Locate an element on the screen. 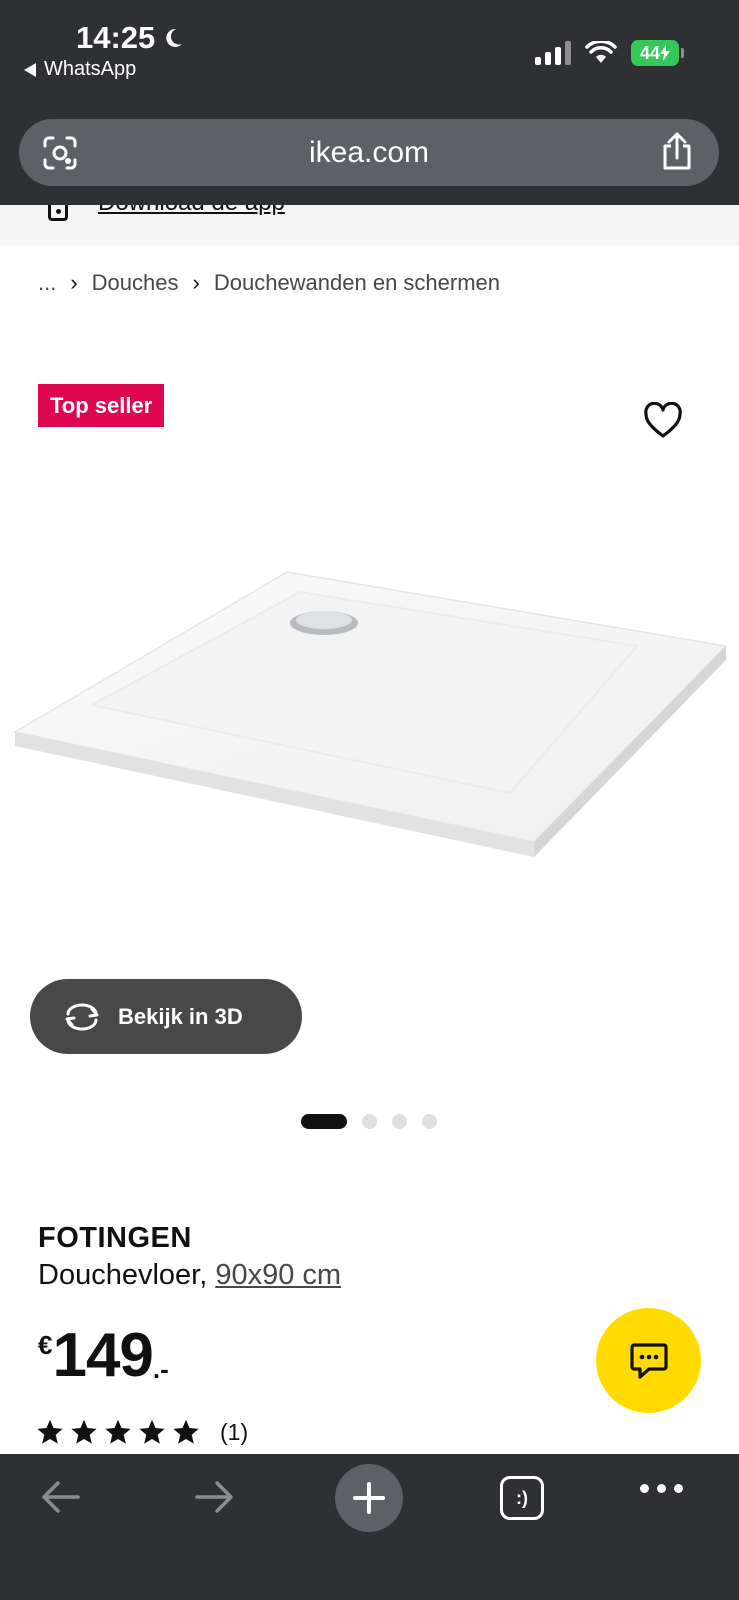 The height and width of the screenshot is (1600, 739). heart-icon is located at coordinates (663, 421).